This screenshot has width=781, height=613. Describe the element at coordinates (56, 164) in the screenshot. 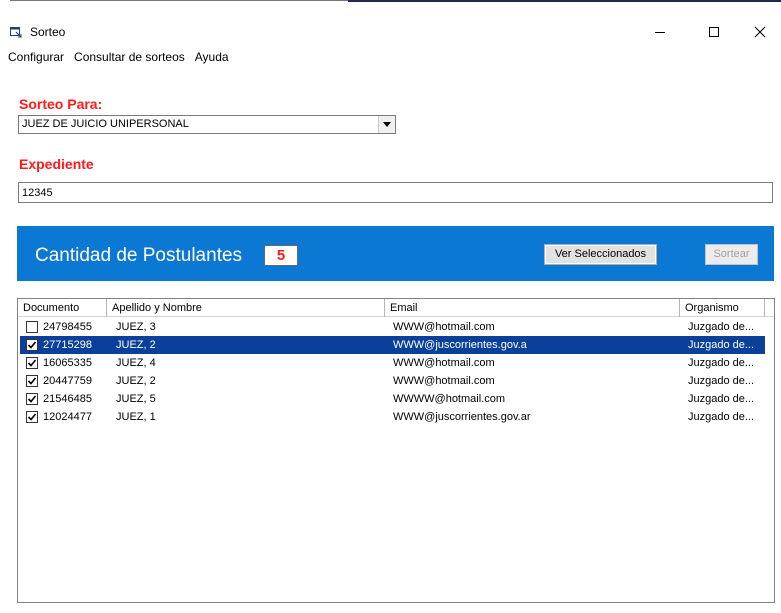

I see `expediente-label: Expediente` at that location.